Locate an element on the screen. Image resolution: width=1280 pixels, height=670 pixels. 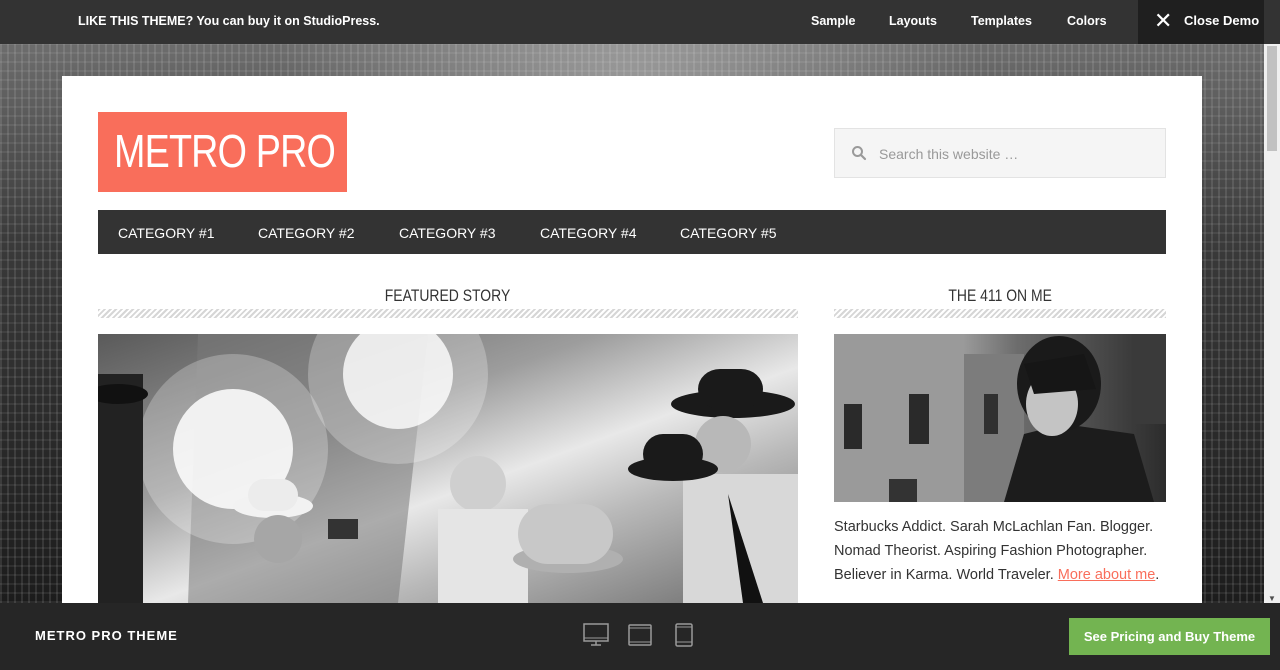
tablet-portrait-icon is located at coordinates (684, 635).